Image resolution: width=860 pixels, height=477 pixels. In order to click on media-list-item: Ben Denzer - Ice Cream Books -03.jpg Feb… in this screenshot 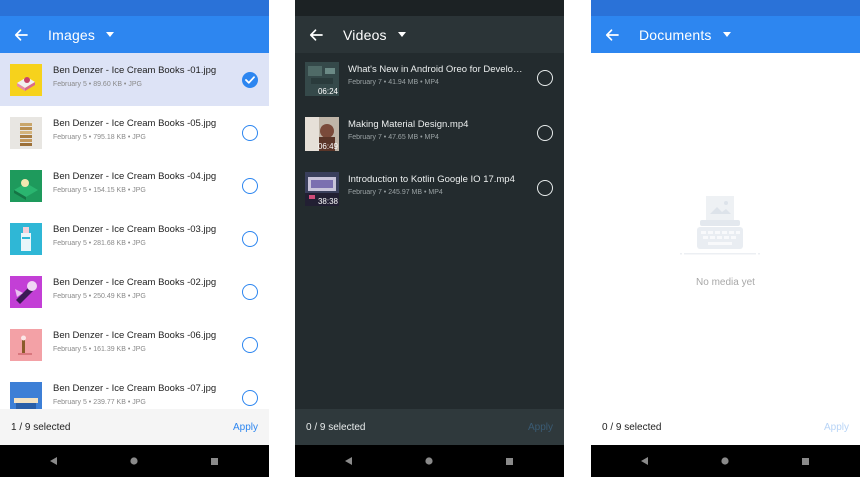, I will do `click(134, 238)`.